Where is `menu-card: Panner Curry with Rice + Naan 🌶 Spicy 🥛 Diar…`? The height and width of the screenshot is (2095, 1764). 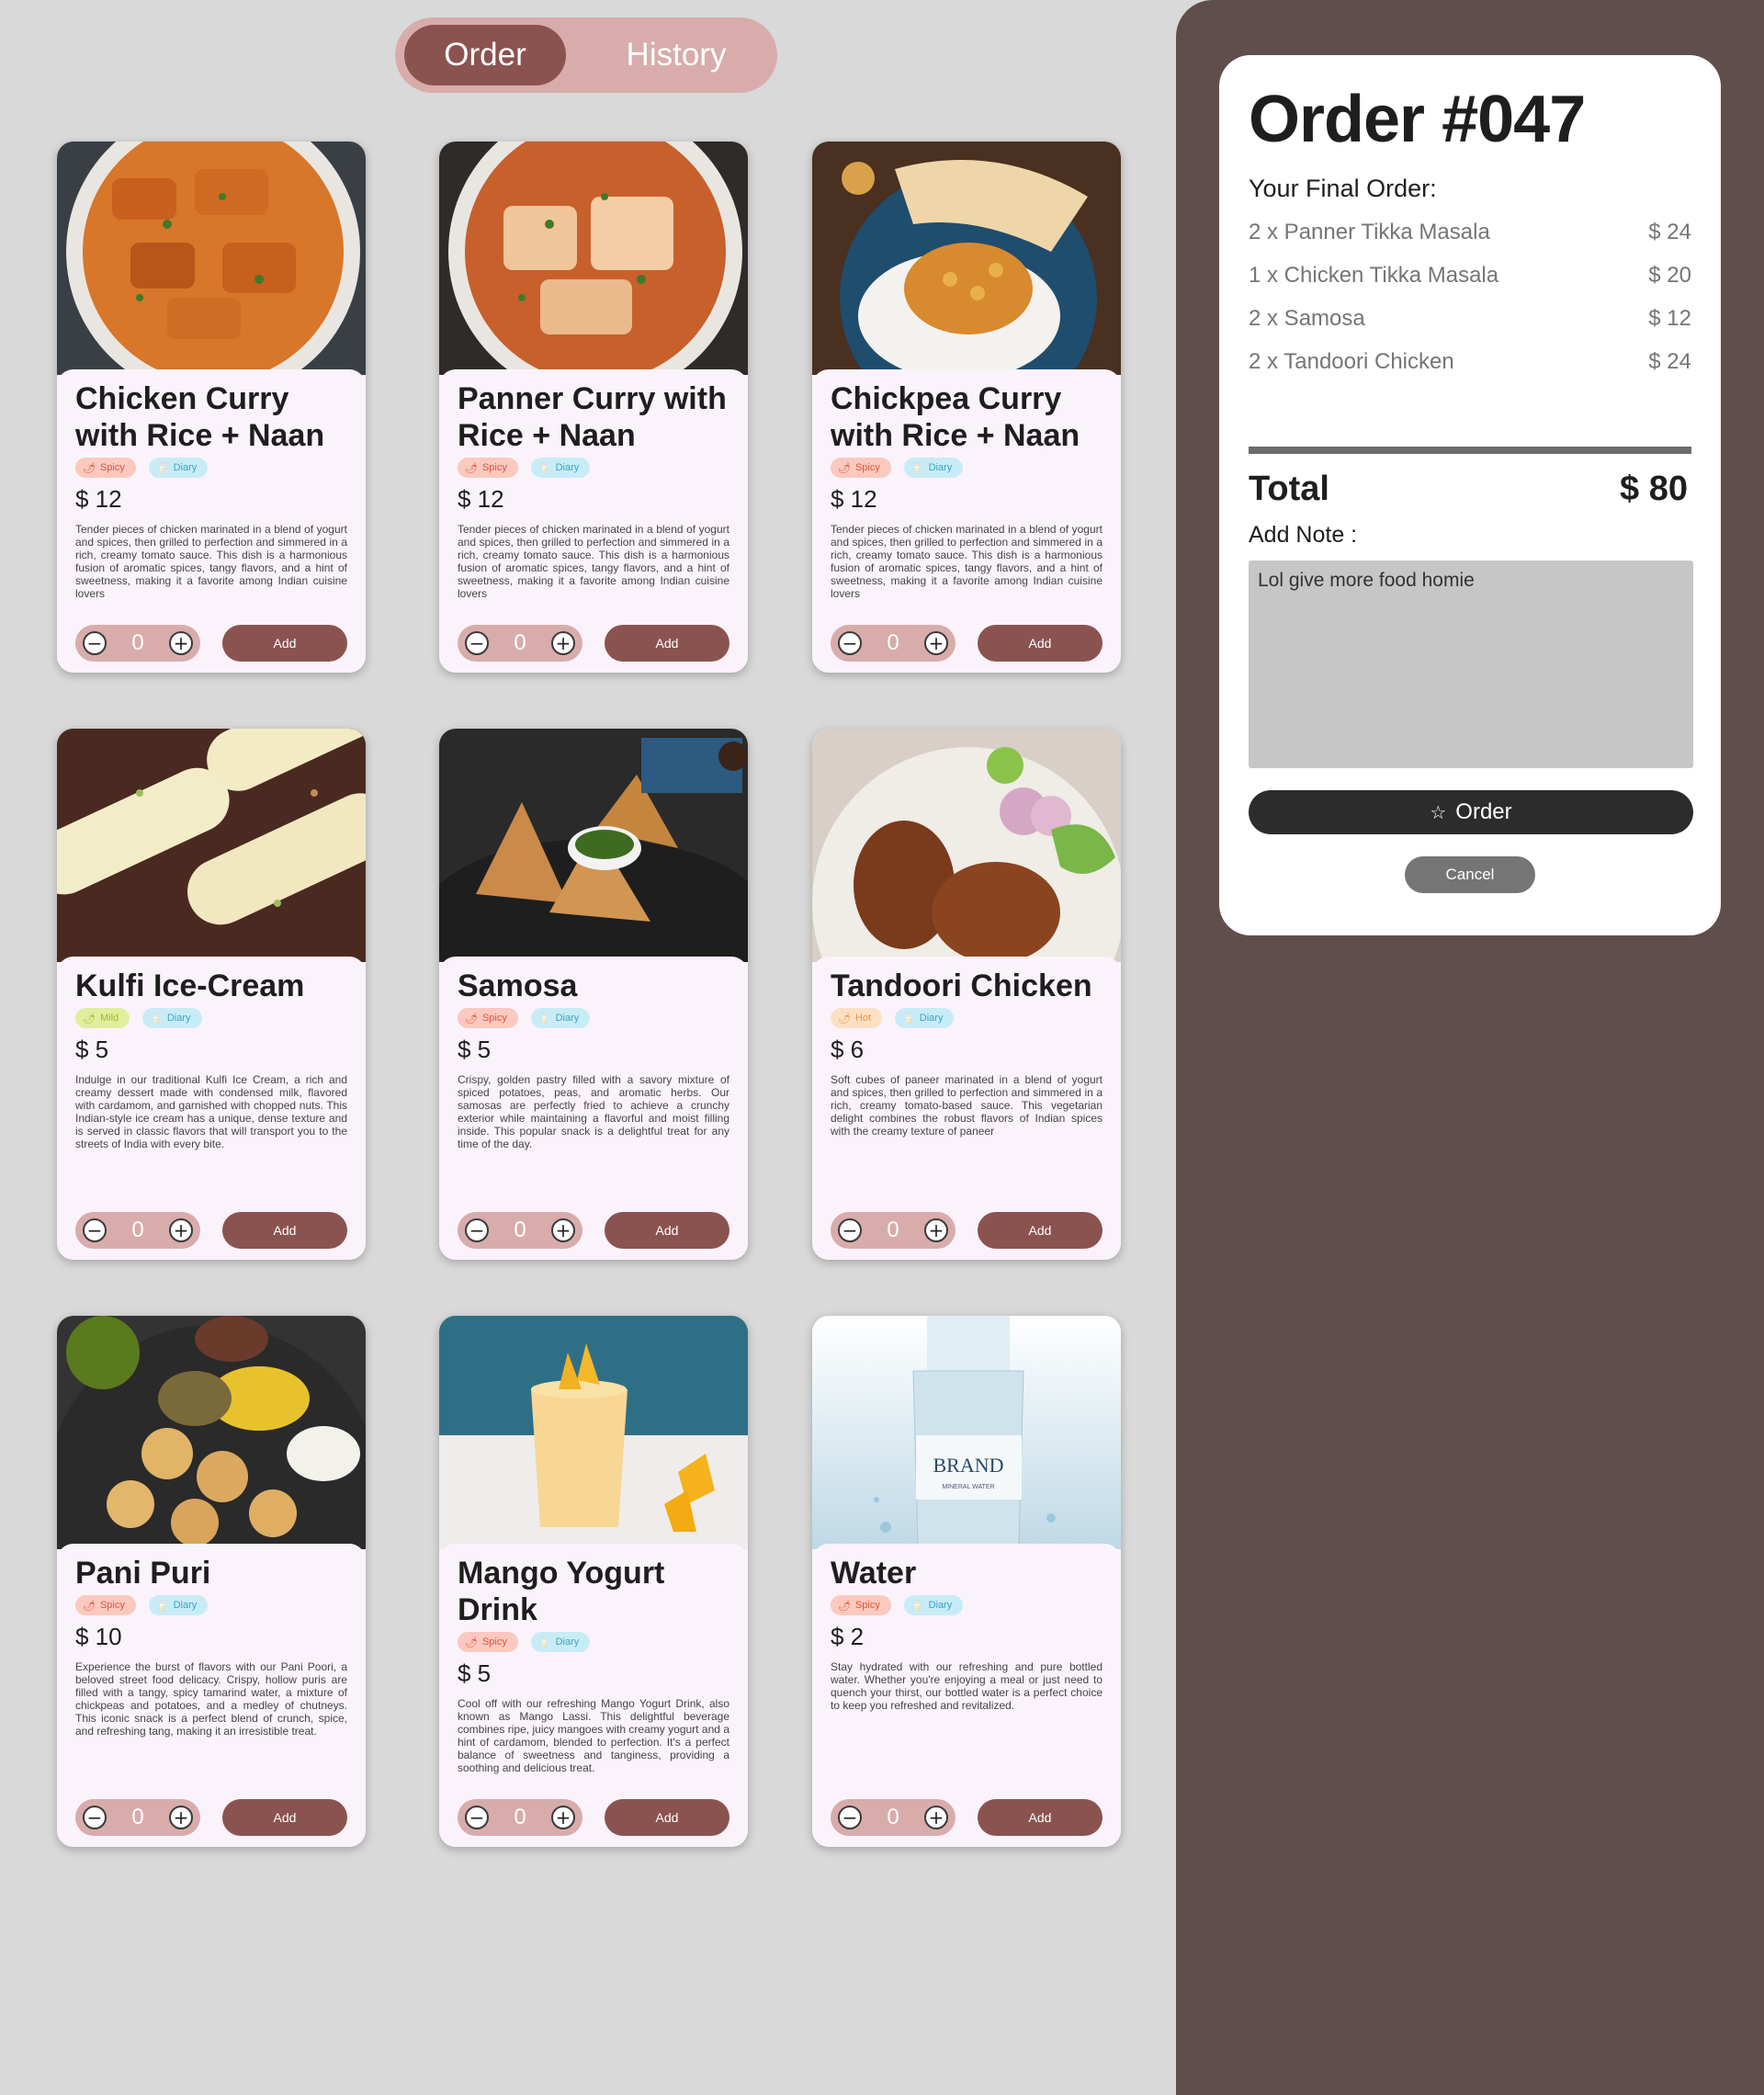
menu-card: Panner Curry with Rice + Naan 🌶 Spicy 🥛 Diar… is located at coordinates (593, 407).